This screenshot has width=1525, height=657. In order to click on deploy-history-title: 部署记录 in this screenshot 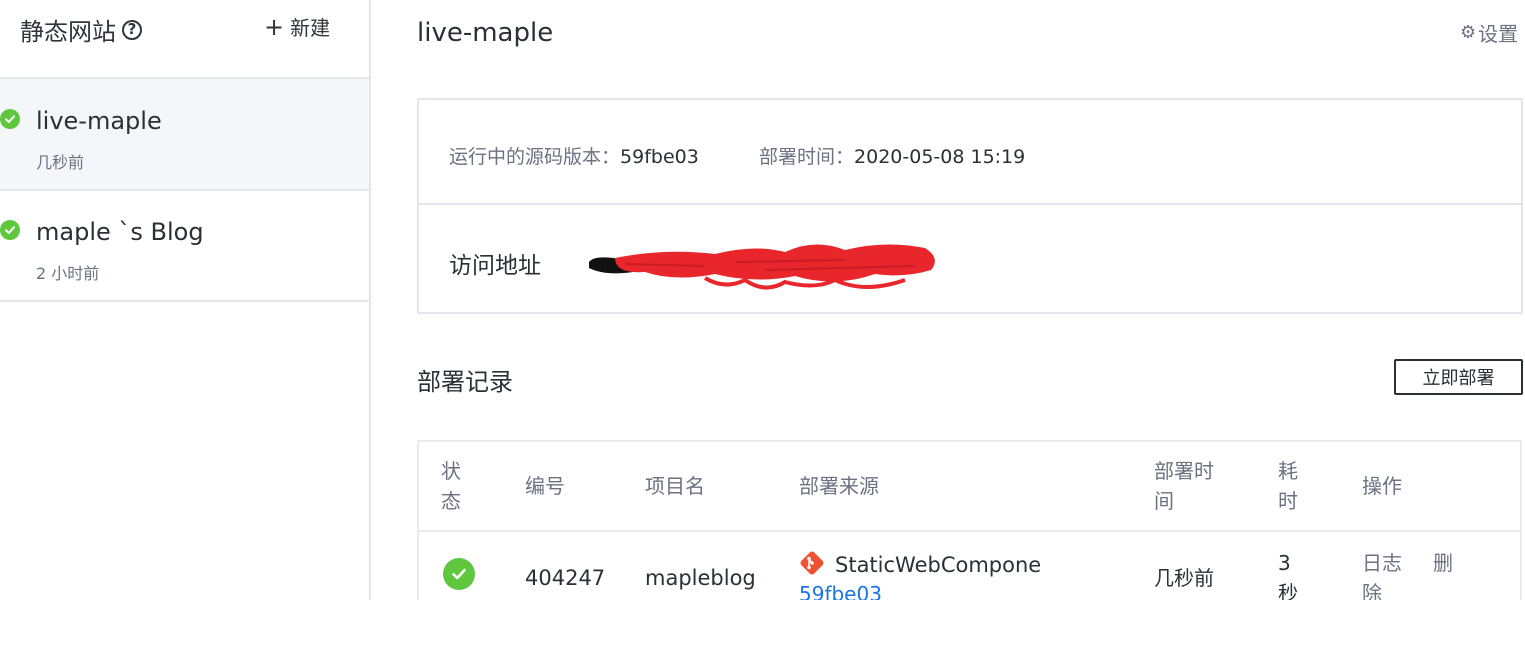, I will do `click(465, 382)`.